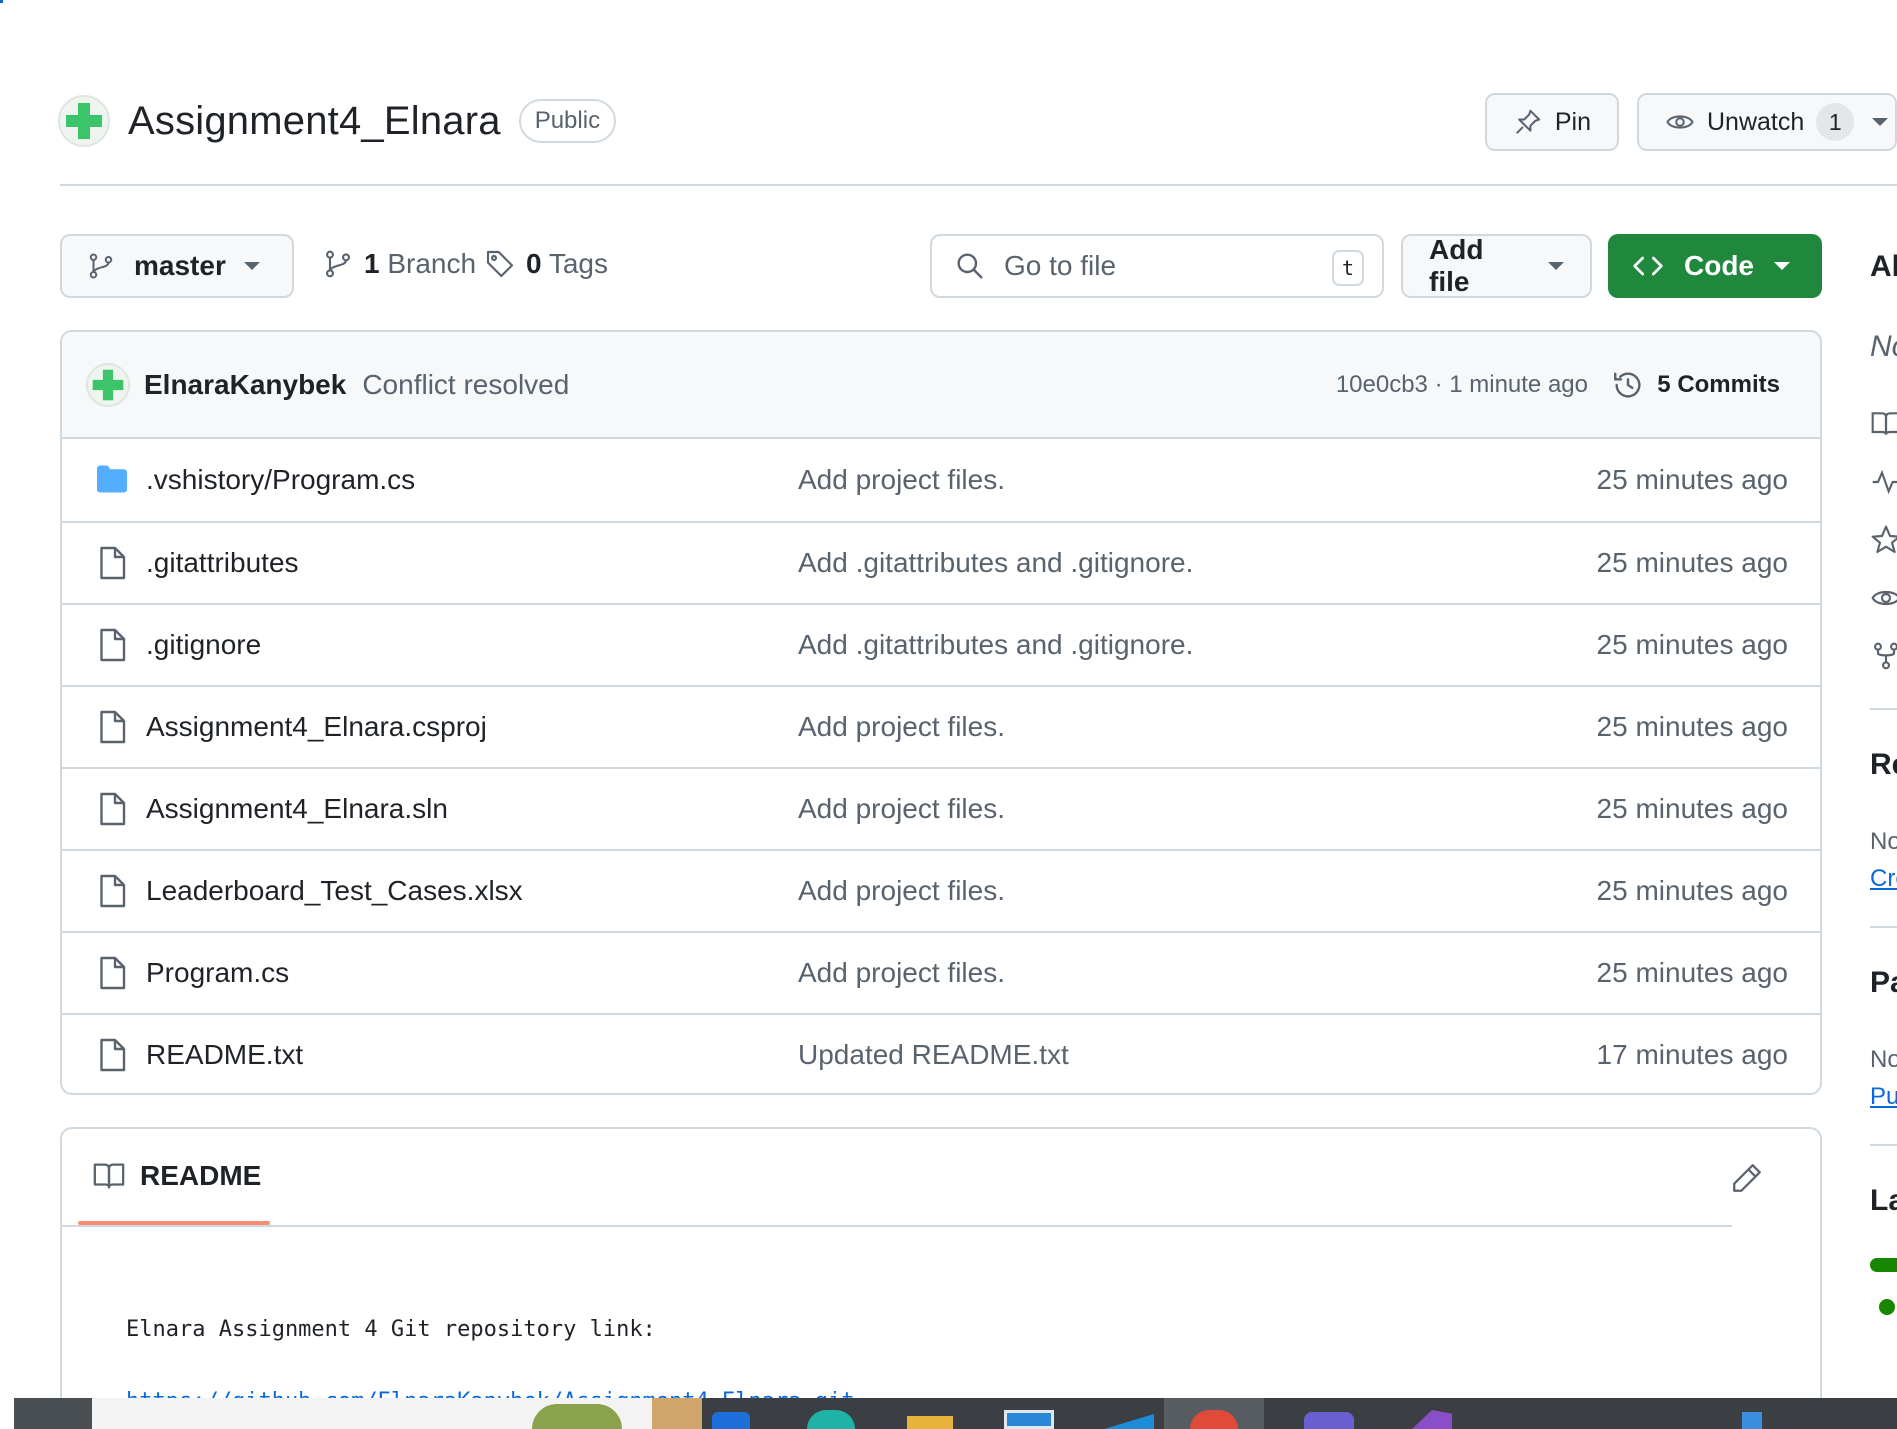 This screenshot has width=1897, height=1429. I want to click on go-to-file-input: Go to file t, so click(1157, 266).